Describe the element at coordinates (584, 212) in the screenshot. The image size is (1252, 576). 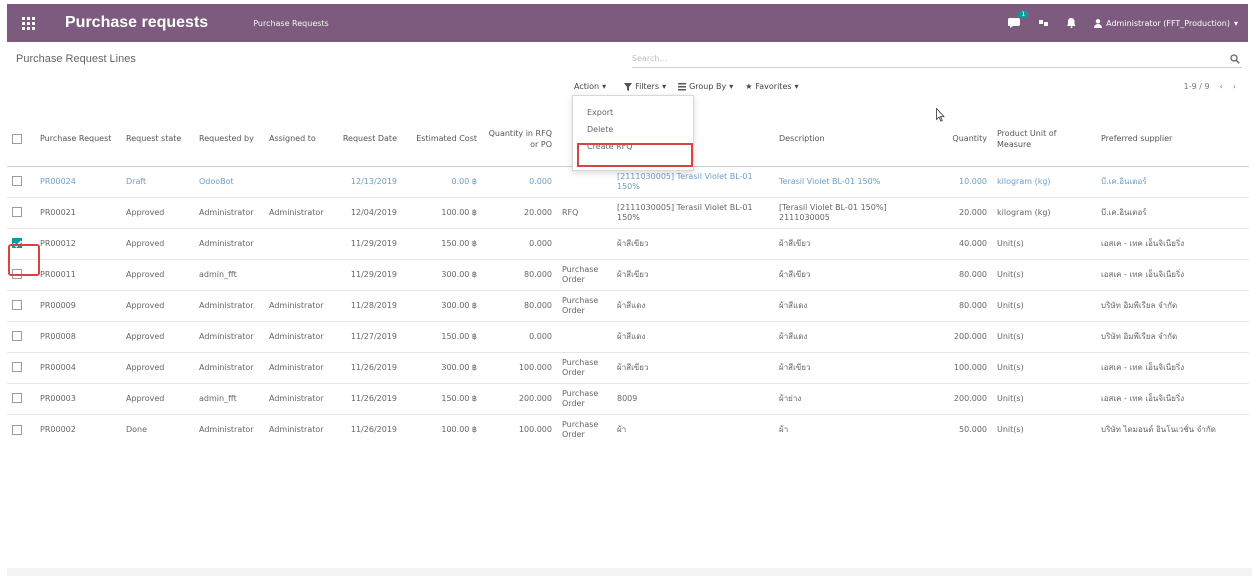
I see `cell-purchase-state: RFQ` at that location.